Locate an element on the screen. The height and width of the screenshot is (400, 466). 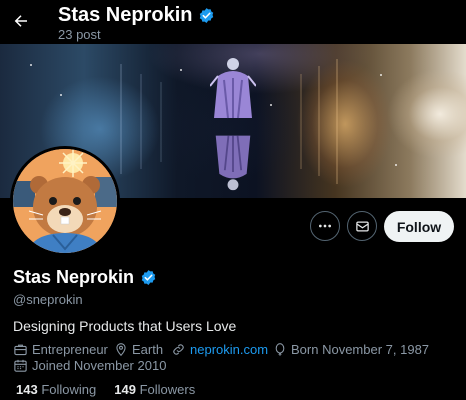
top-bar: Stas Neprokin 23 post is located at coordinates (233, 22).